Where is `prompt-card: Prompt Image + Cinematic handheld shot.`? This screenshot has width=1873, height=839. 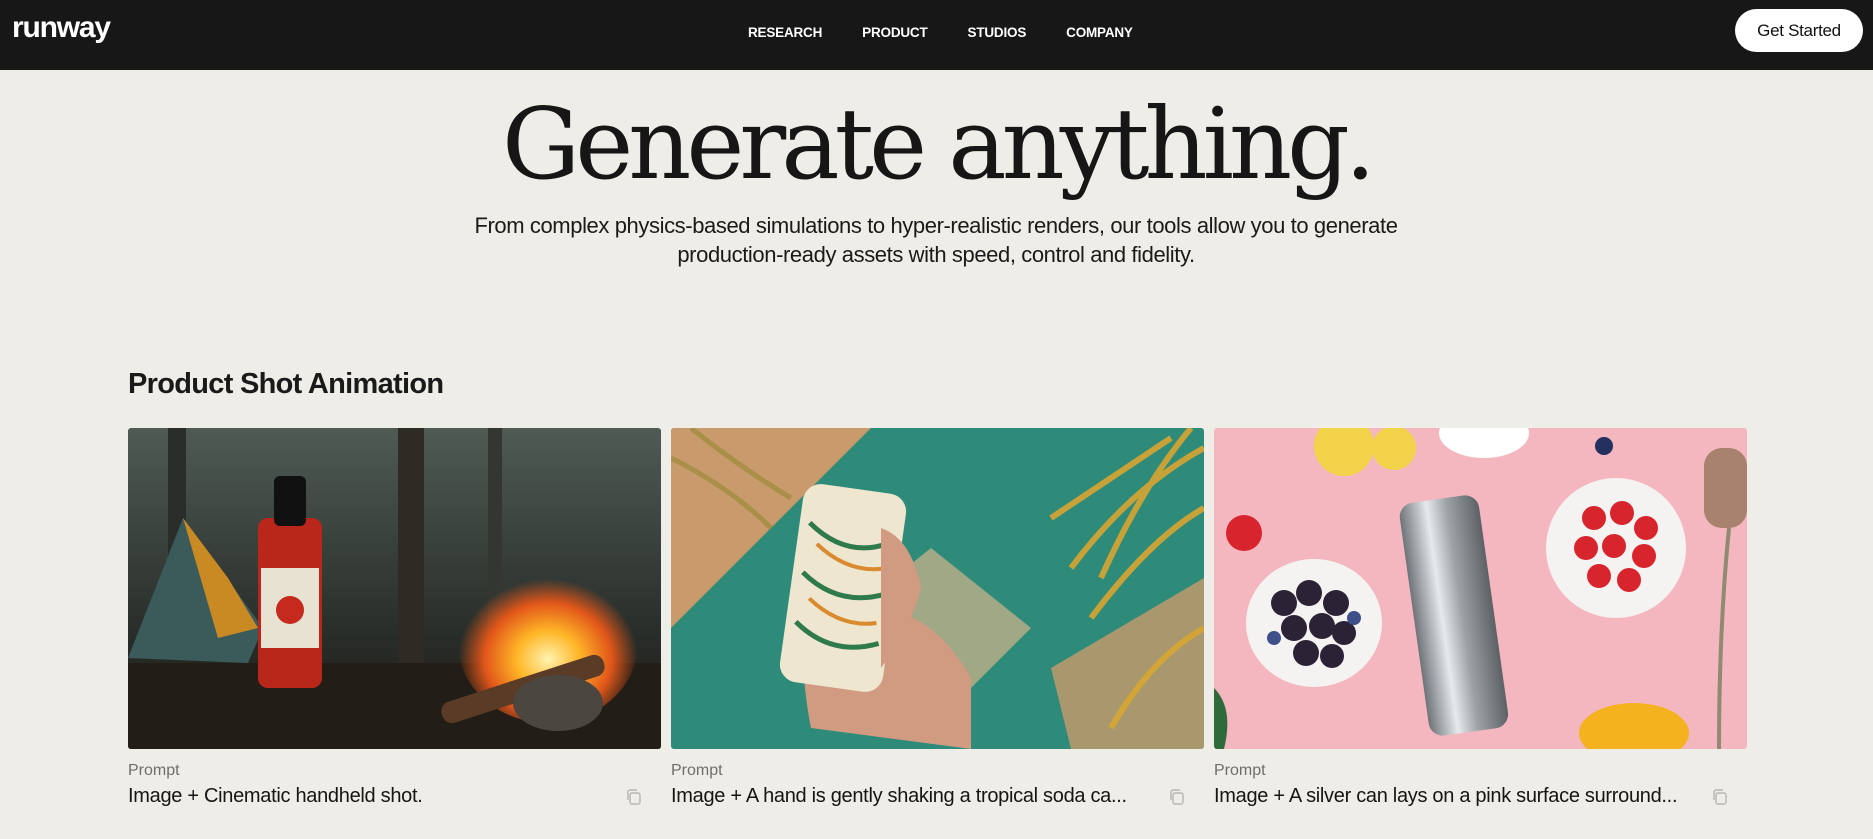 prompt-card: Prompt Image + Cinematic handheld shot. is located at coordinates (394, 617).